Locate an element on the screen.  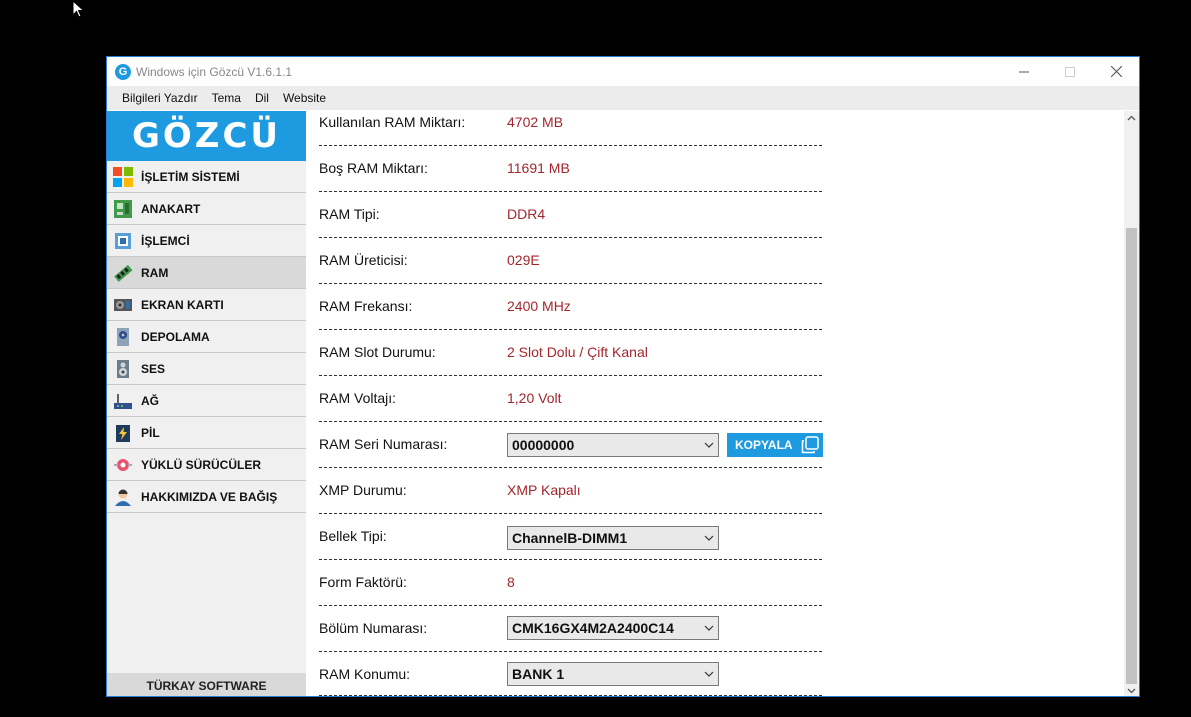
title-bar: G Windows için Gözcü V1.6.1.1 is located at coordinates (623, 71).